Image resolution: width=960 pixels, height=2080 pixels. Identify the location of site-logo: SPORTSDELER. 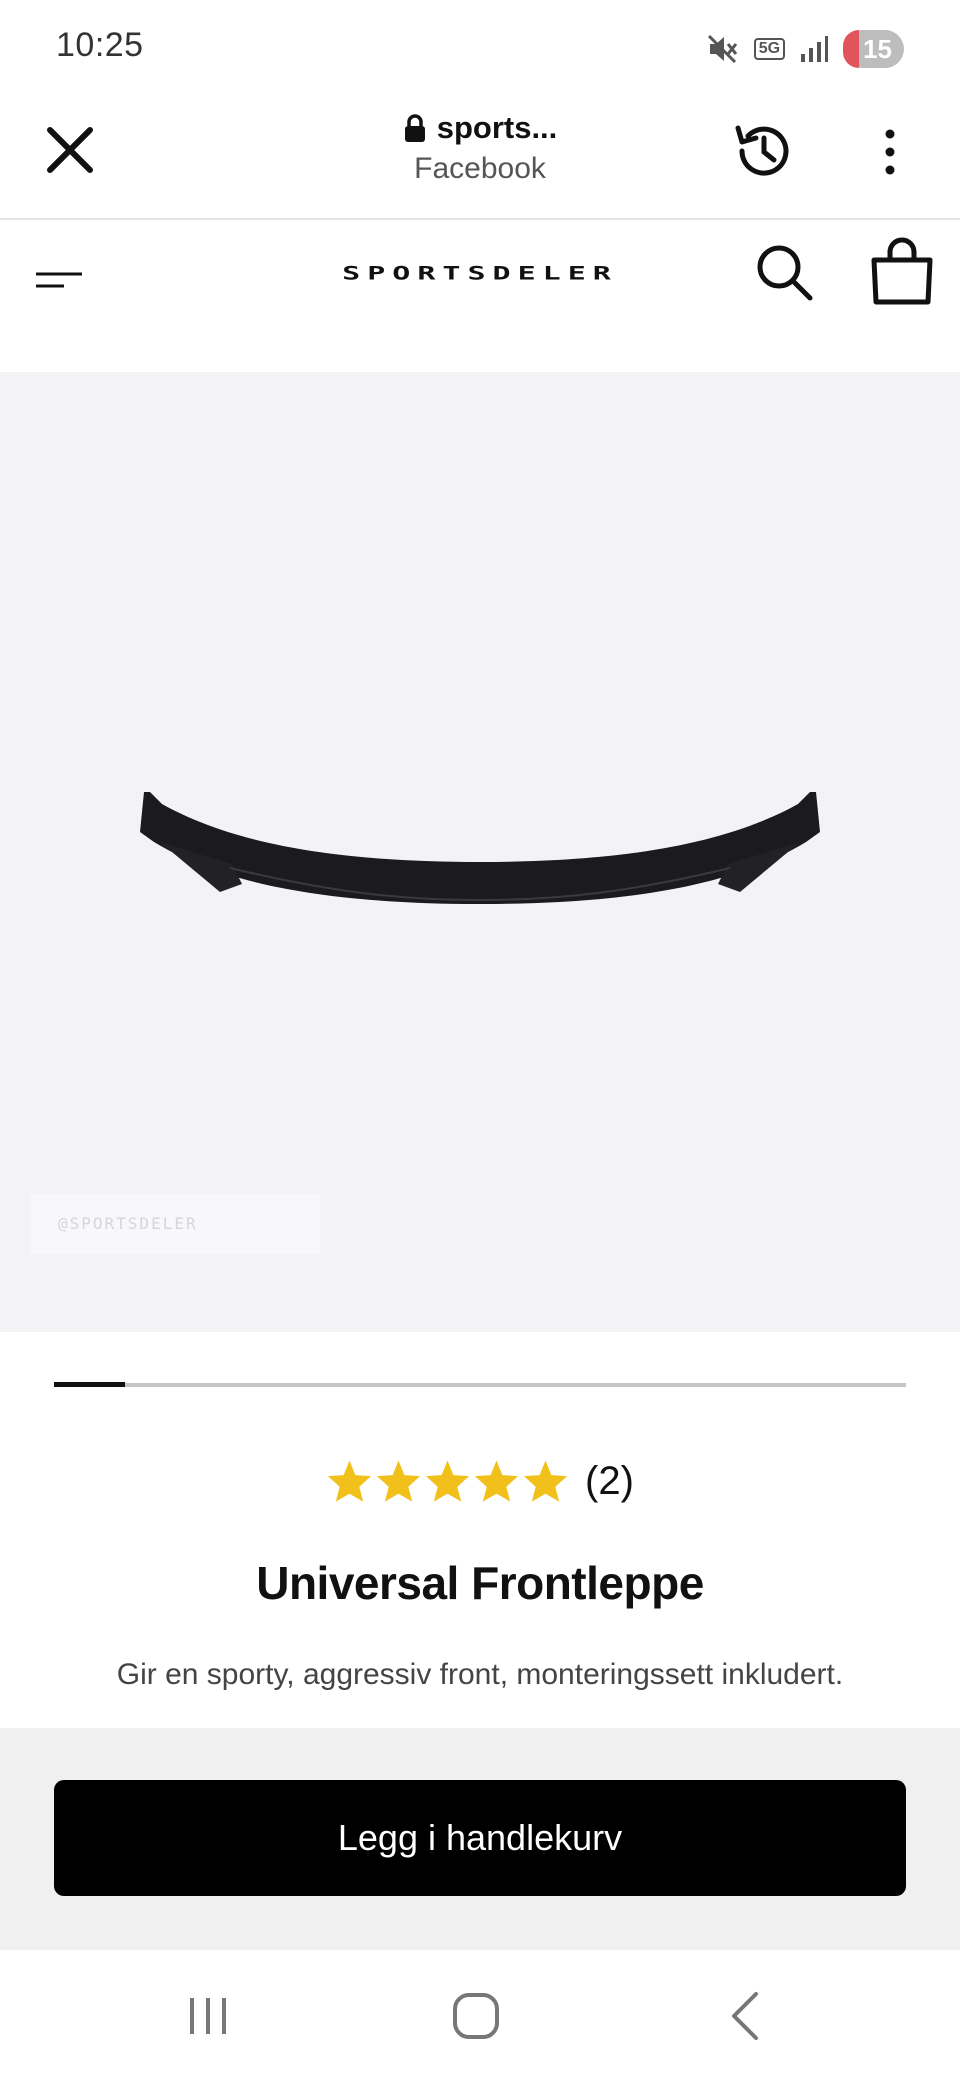
(480, 274).